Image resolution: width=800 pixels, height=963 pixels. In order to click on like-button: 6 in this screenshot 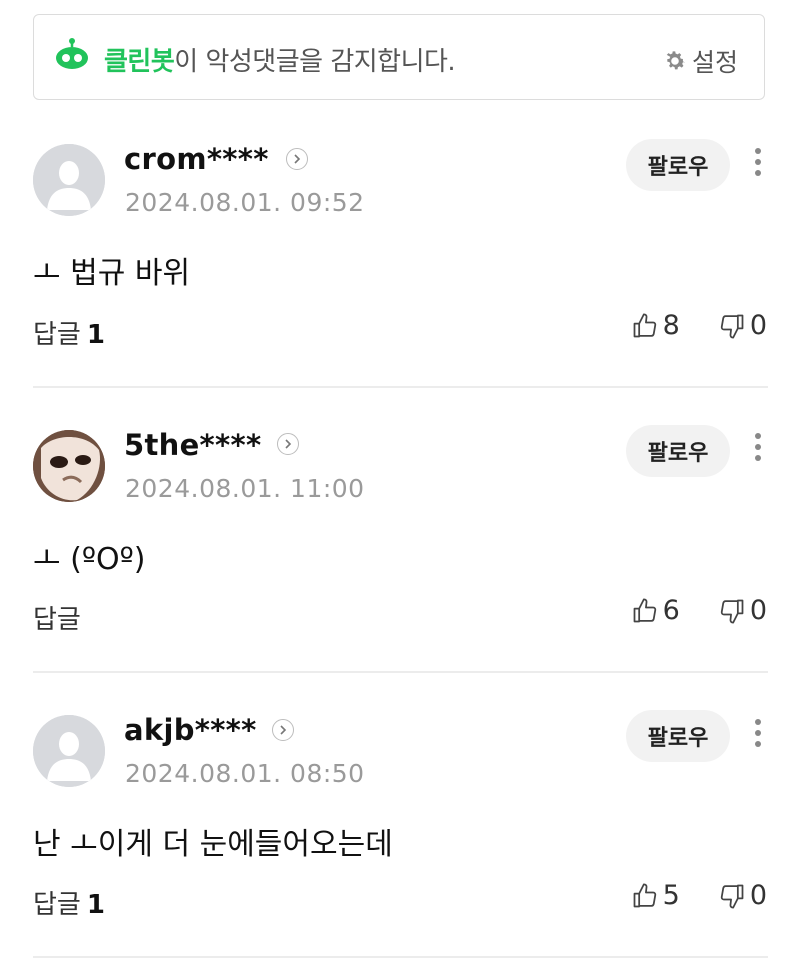, I will do `click(655, 610)`.